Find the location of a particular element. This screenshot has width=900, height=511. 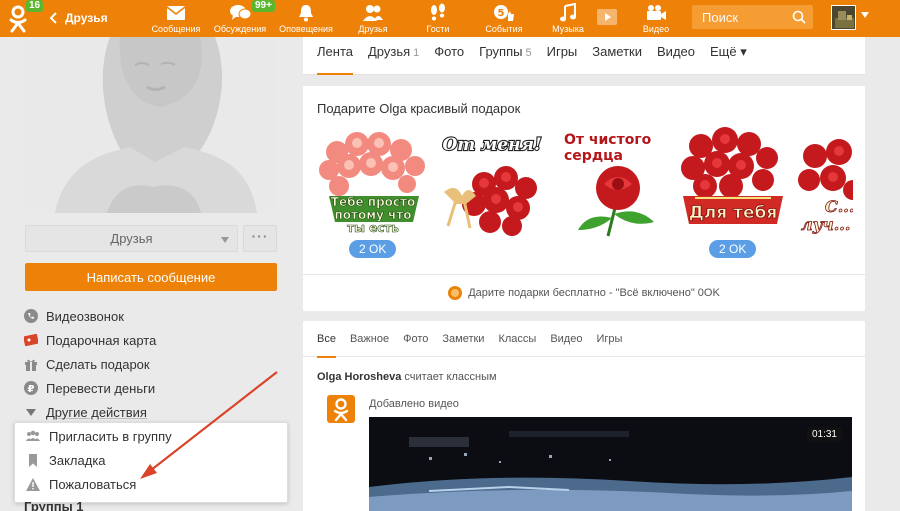

action-label: Другие действия is located at coordinates (96, 412).